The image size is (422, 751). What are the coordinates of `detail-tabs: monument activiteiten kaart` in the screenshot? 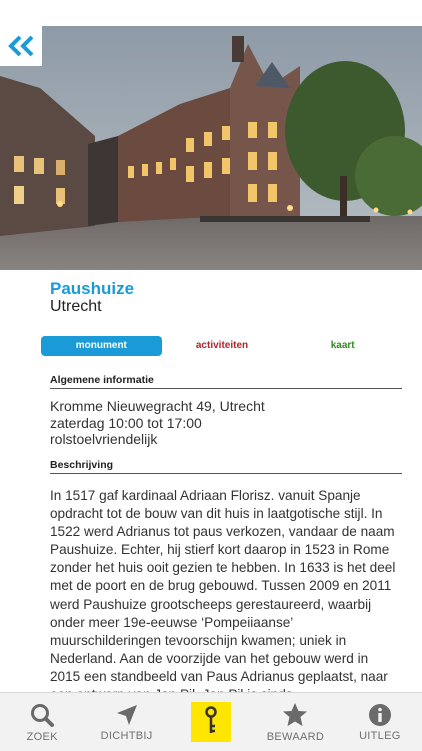 It's located at (222, 346).